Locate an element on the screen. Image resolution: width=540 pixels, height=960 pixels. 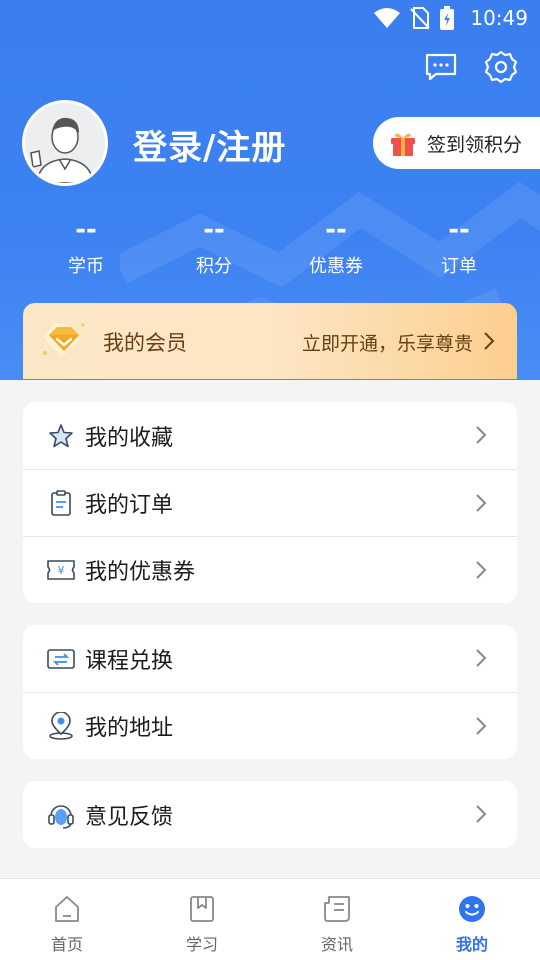
tab-news: 资讯 is located at coordinates (337, 924).